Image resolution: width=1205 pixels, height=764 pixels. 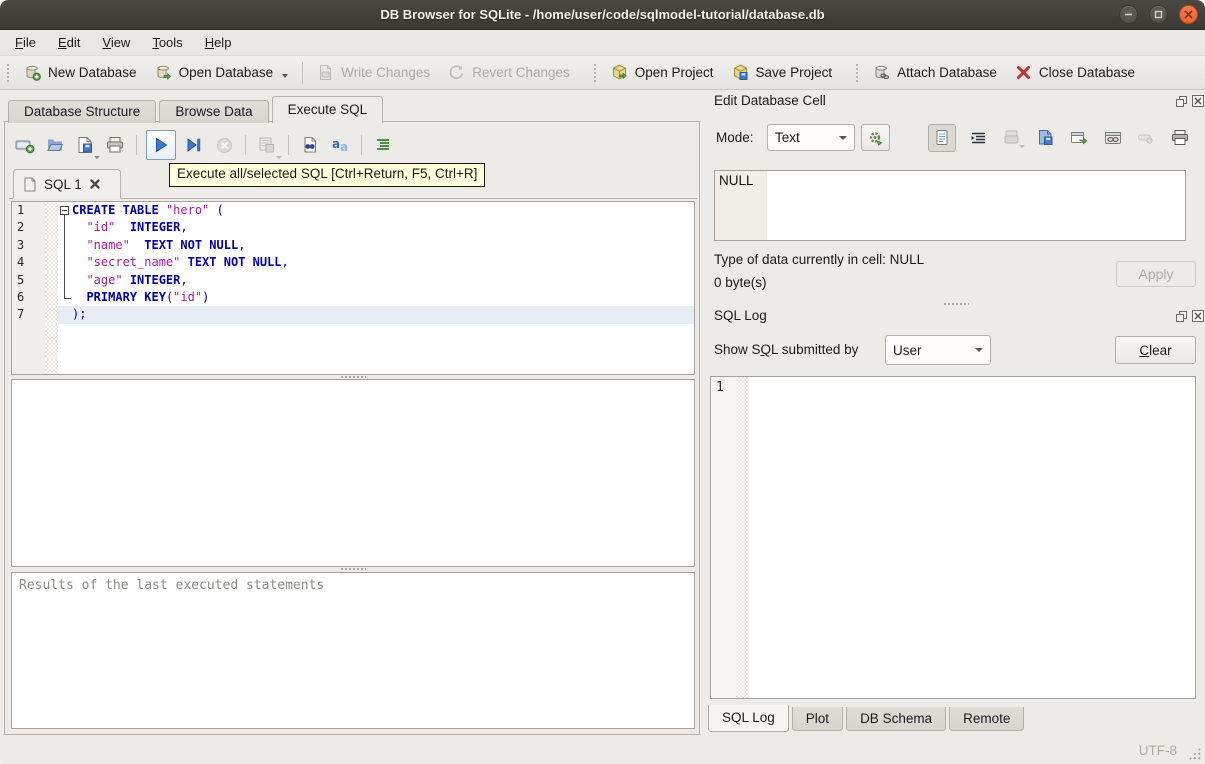 I want to click on new-tab-icon, so click(x=25, y=147).